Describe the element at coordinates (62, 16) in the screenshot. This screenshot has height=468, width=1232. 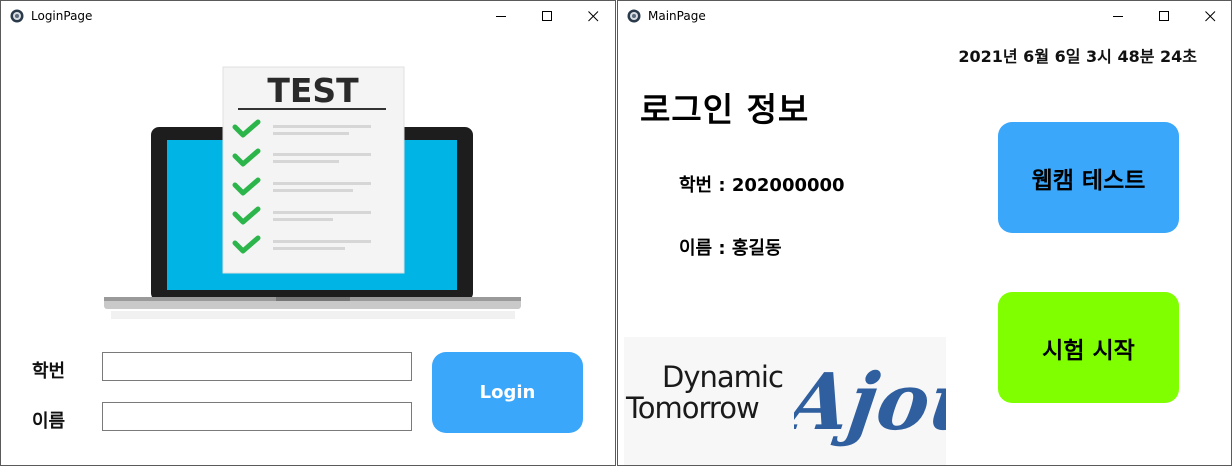
I see `window-title: LoginPage` at that location.